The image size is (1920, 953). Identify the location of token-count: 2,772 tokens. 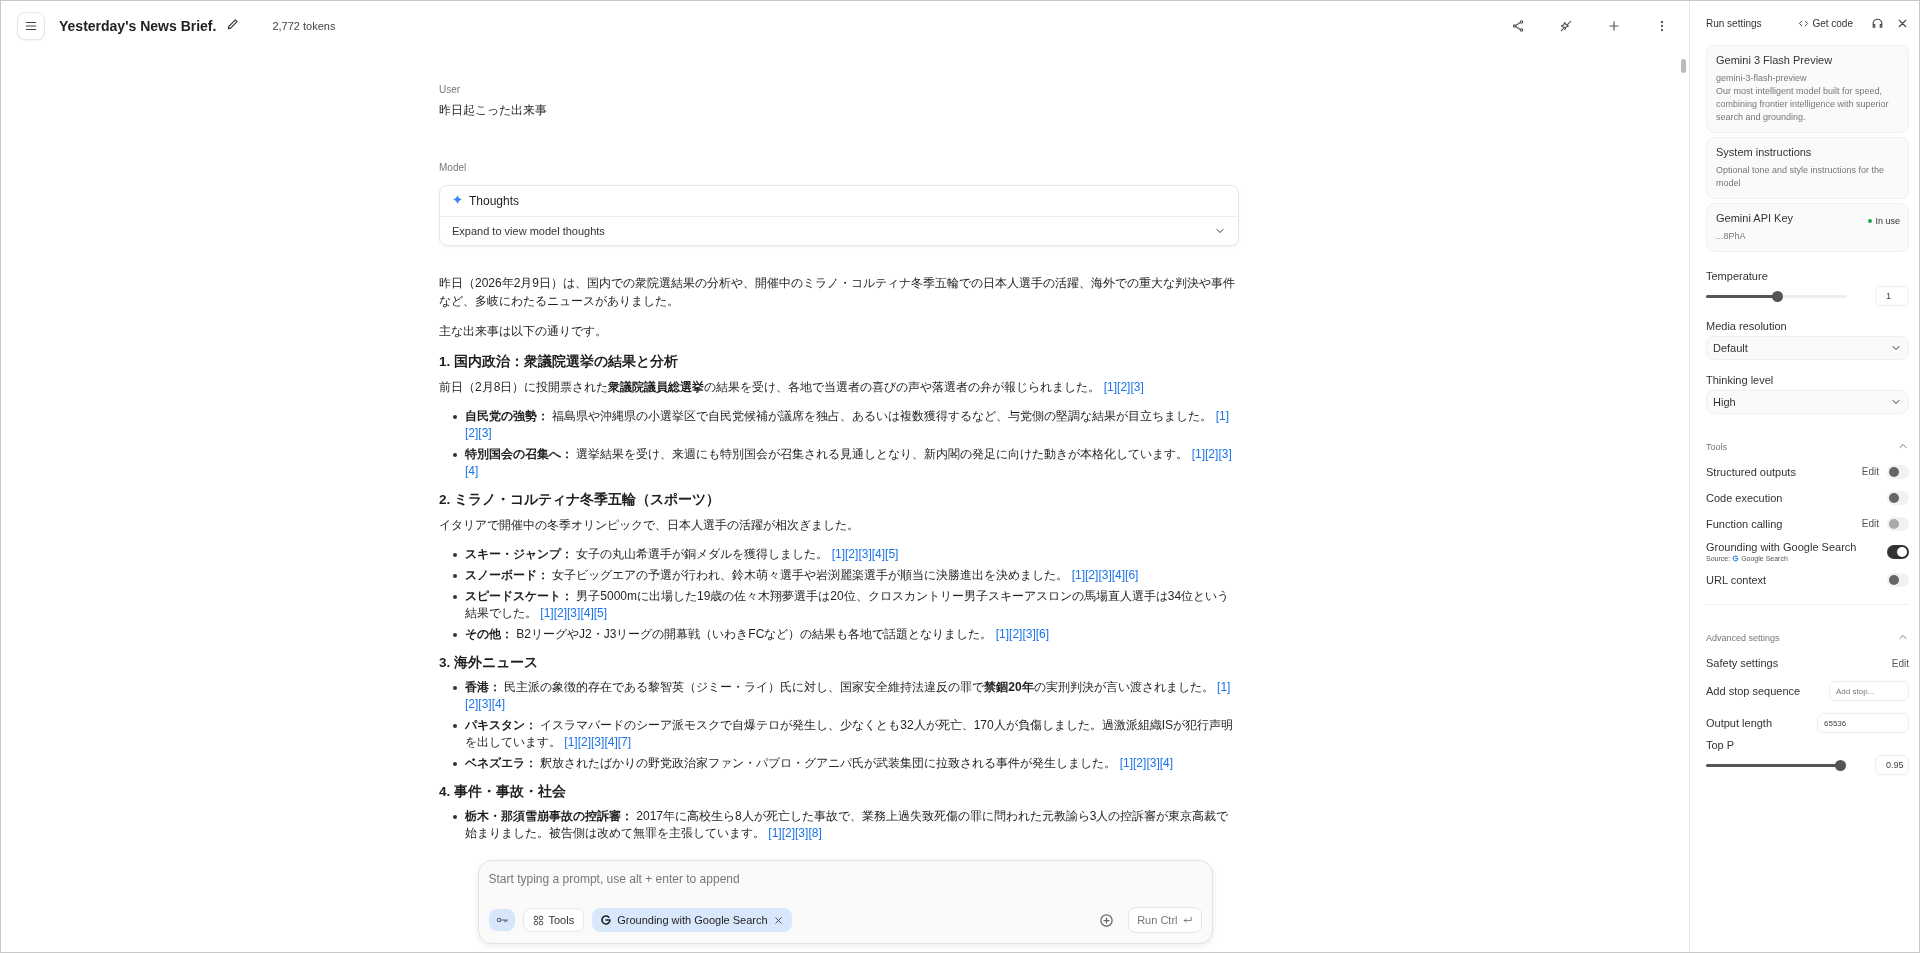
(304, 26).